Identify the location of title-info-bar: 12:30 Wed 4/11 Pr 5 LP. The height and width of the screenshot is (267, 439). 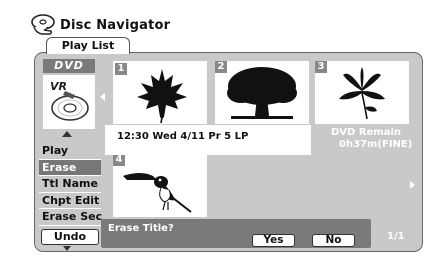
(208, 140).